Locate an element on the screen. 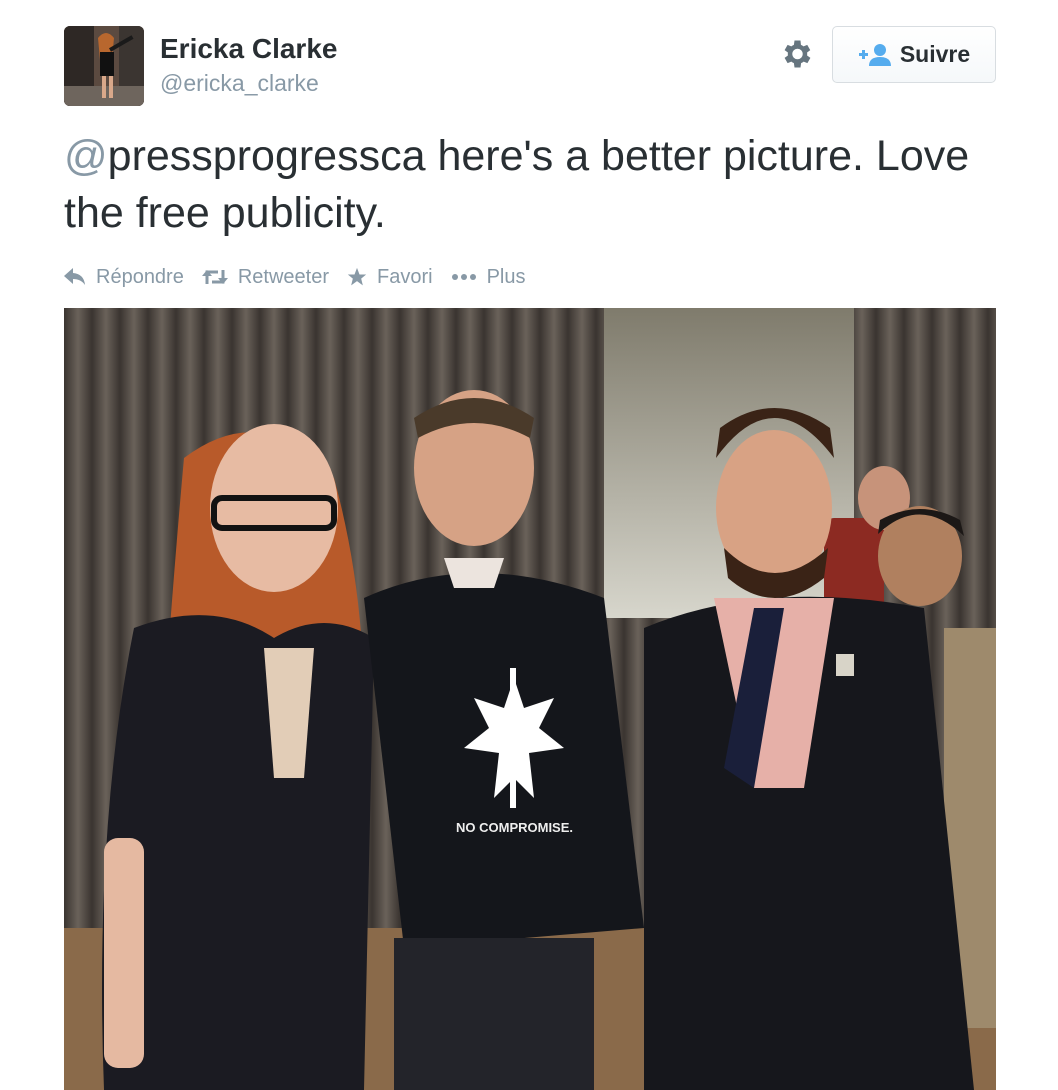 This screenshot has height=1090, width=1058. shirt-text: NO COMPROMISE. is located at coordinates (514, 827).